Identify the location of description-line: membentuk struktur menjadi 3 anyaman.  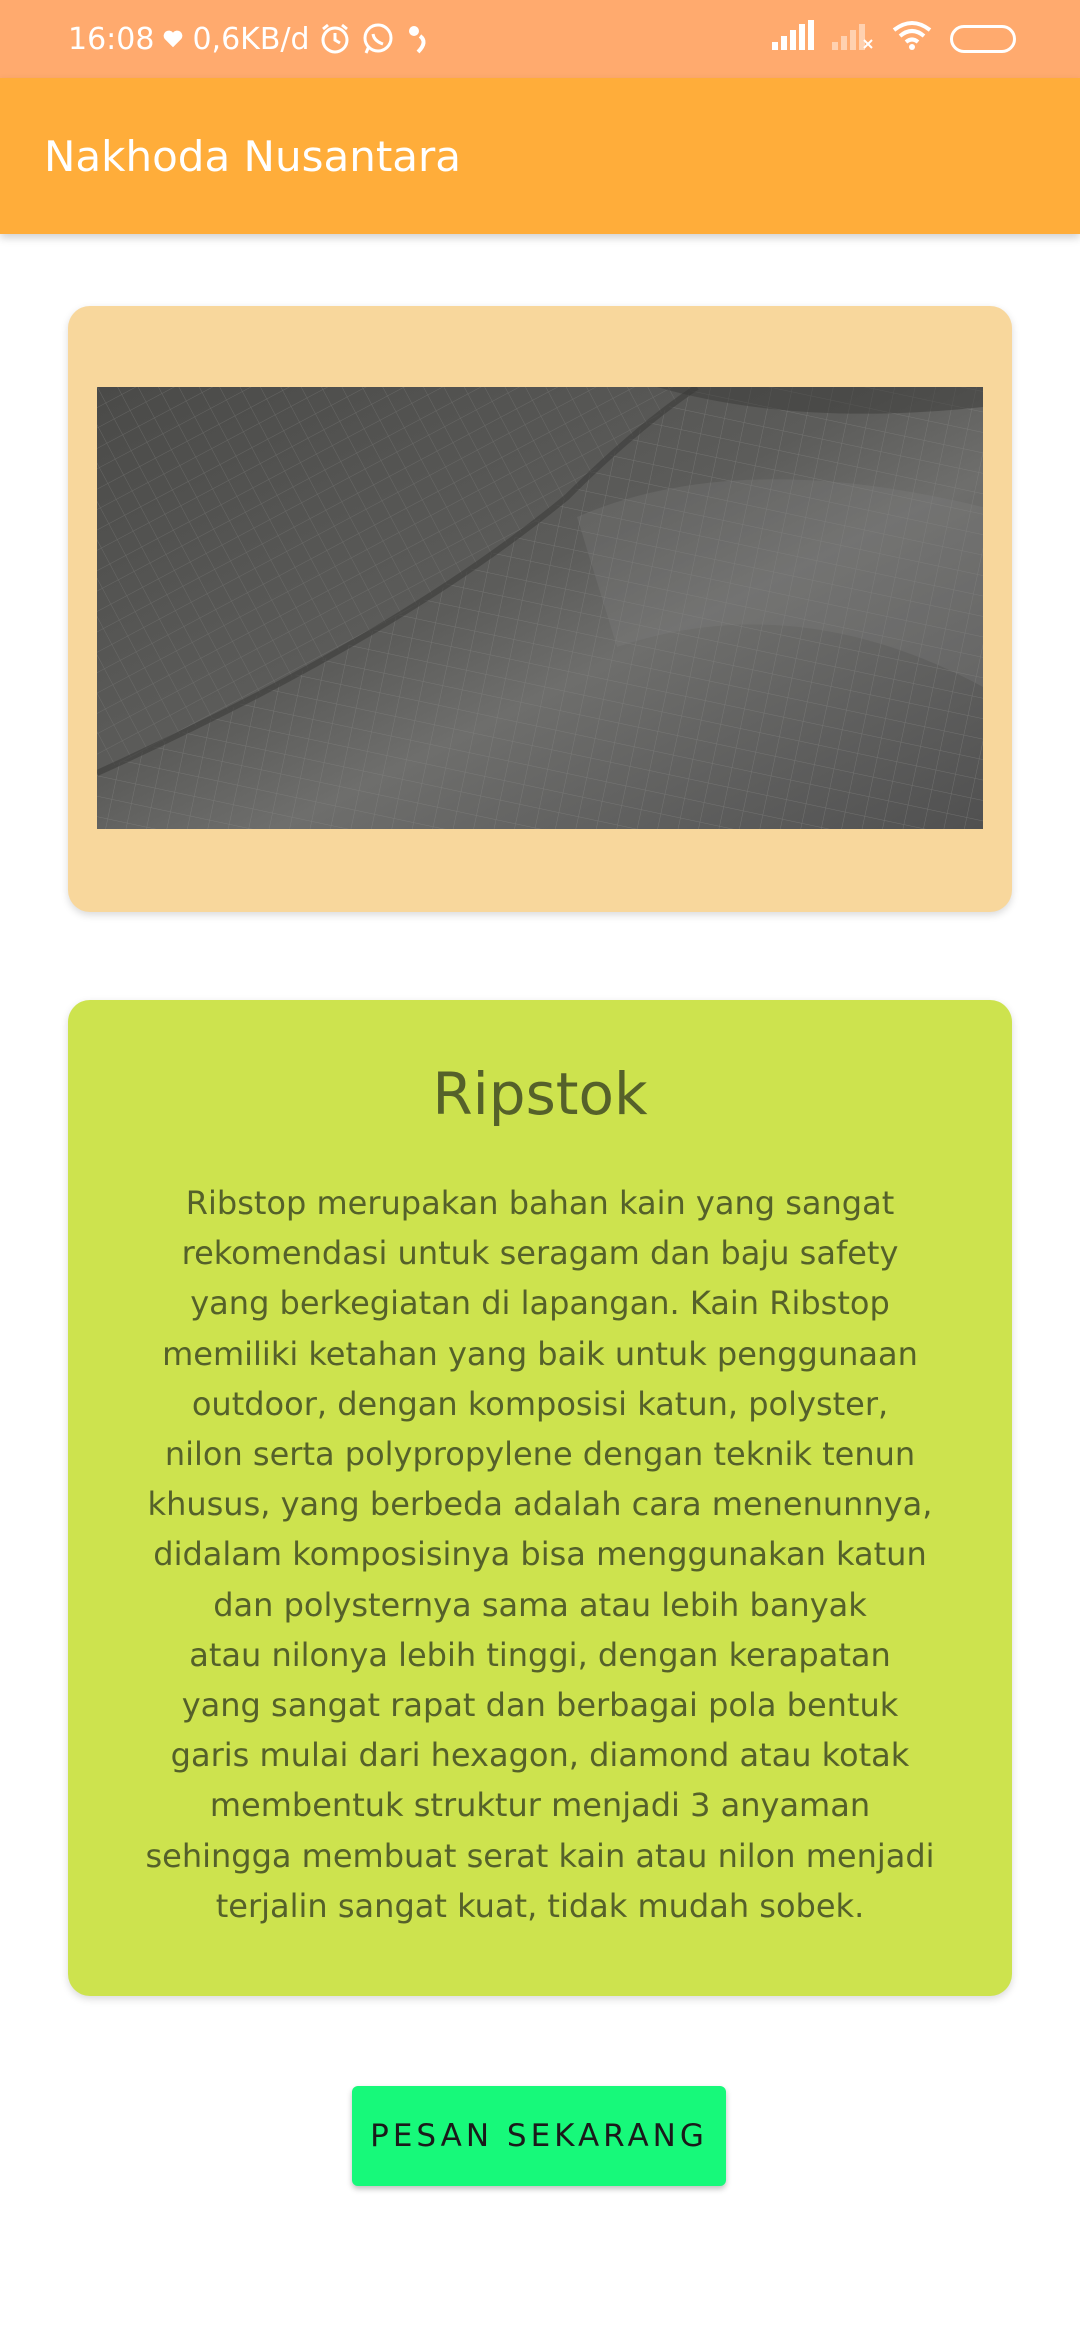
(540, 1805).